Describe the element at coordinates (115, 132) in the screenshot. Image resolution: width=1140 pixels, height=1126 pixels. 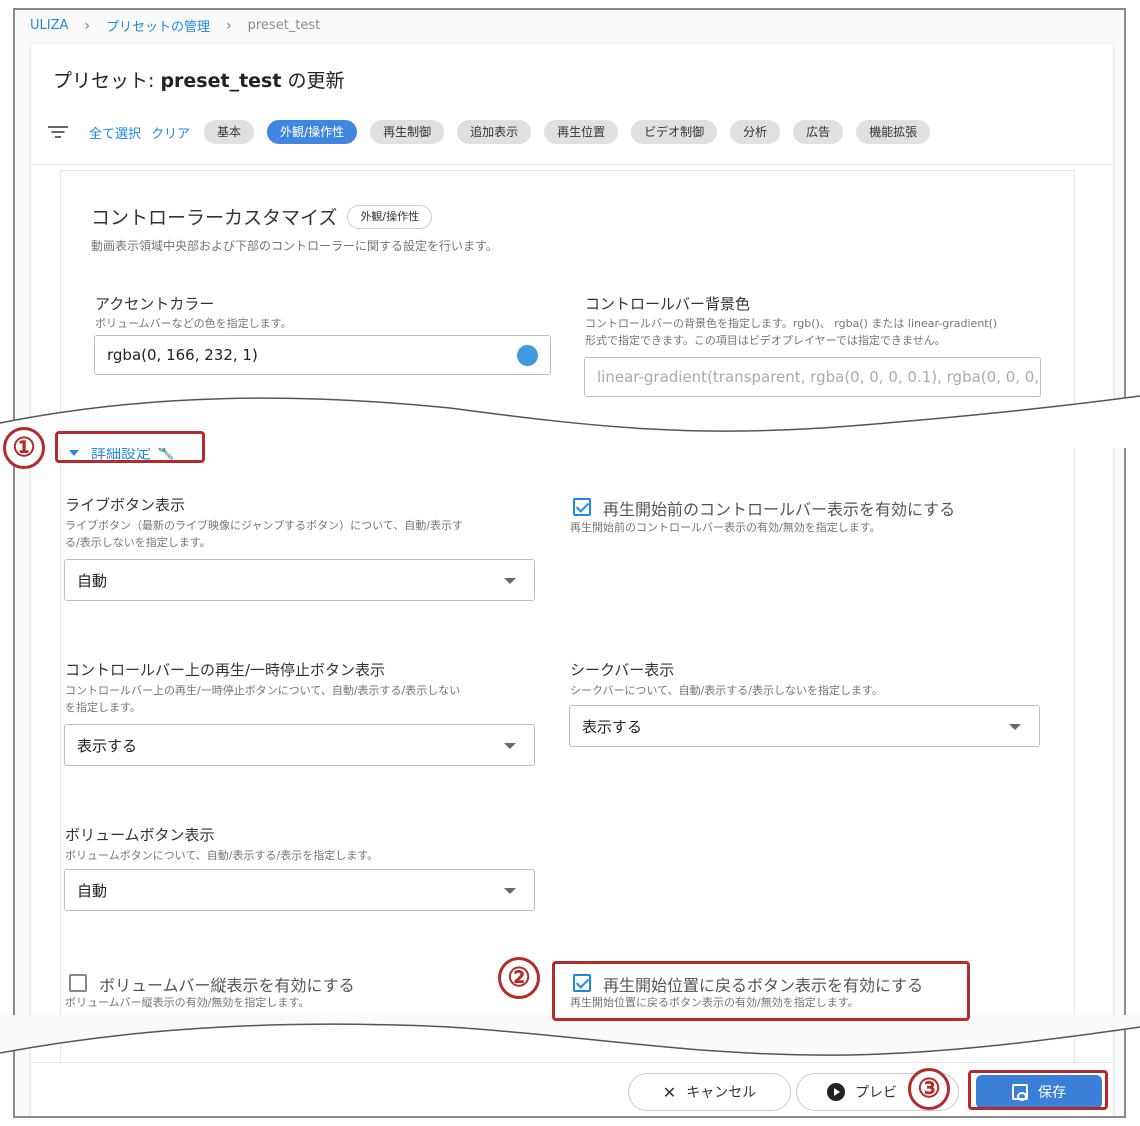
I see `select-all-button: 全て選択` at that location.